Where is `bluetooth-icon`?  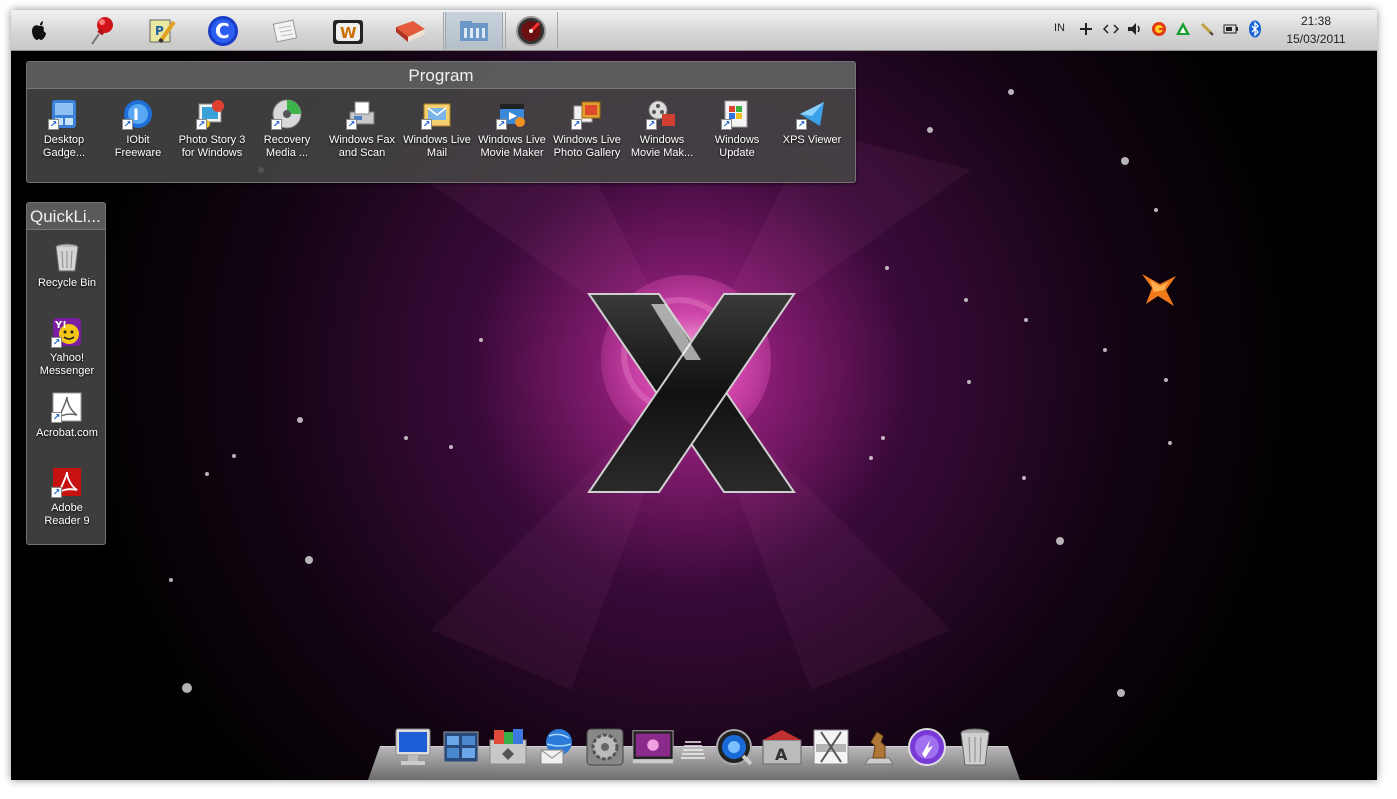 bluetooth-icon is located at coordinates (1255, 29).